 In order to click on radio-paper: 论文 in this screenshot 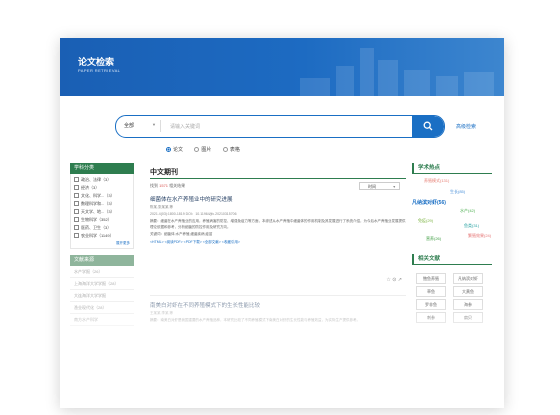, I will do `click(174, 149)`.